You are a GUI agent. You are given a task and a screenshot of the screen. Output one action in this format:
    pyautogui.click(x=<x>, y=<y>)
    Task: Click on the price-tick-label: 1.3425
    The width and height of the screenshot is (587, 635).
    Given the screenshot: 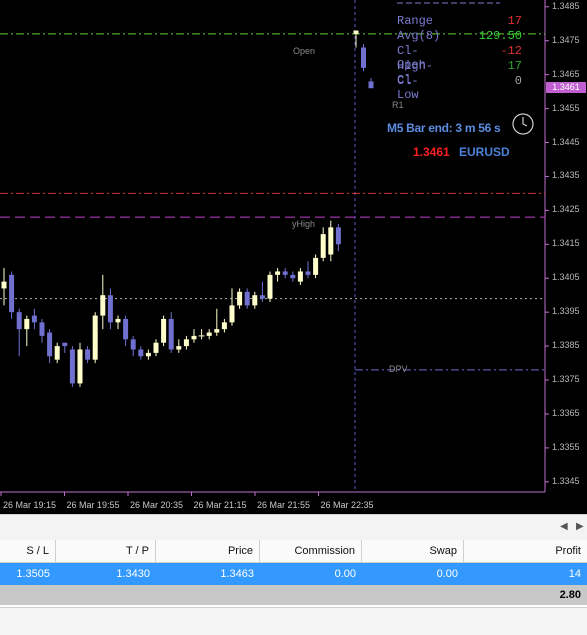 What is the action you would take?
    pyautogui.click(x=566, y=209)
    